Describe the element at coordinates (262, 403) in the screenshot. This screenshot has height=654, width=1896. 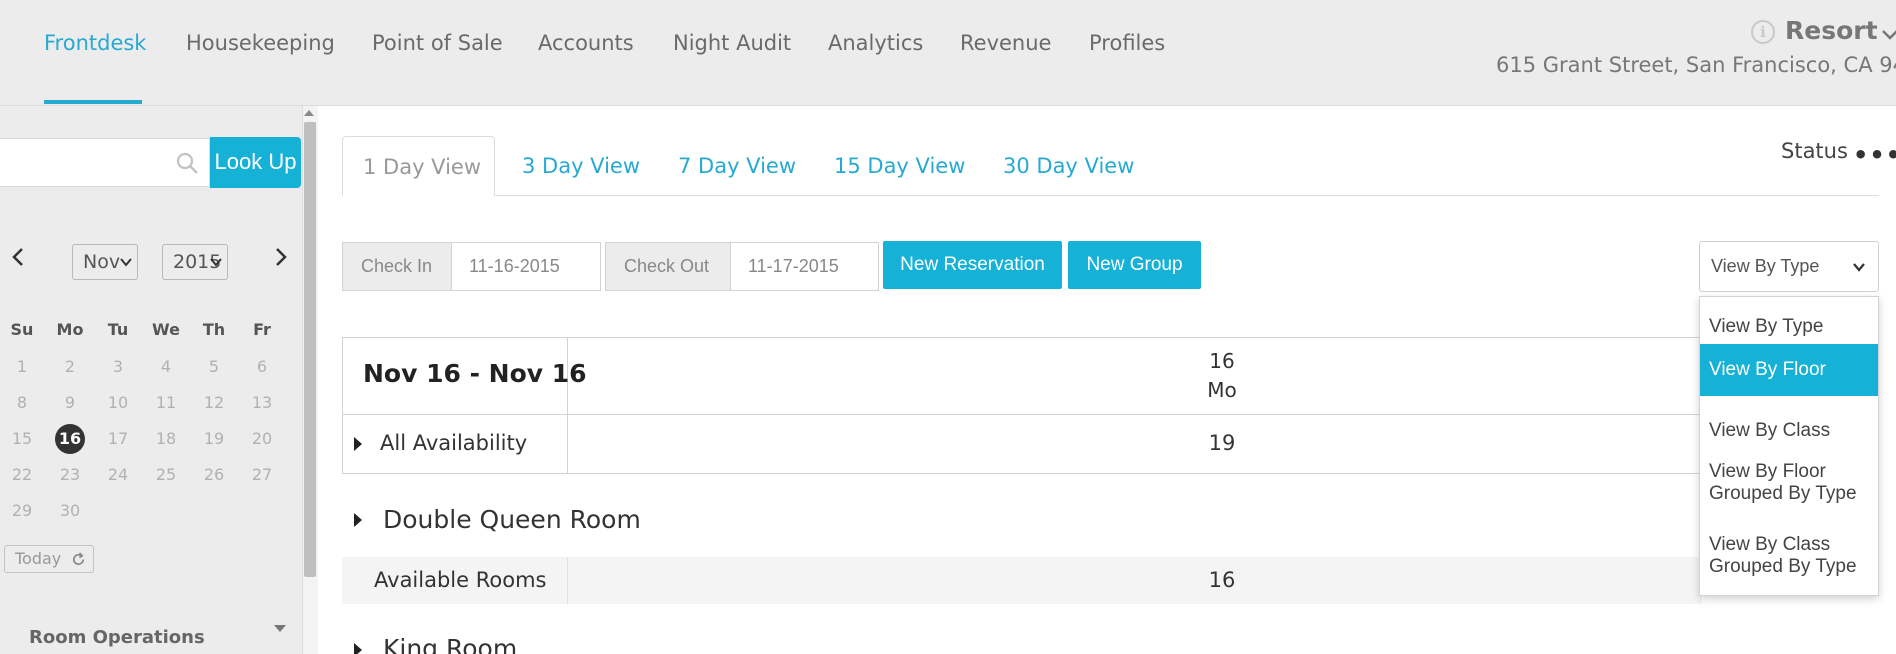
I see `calendar-day: 13` at that location.